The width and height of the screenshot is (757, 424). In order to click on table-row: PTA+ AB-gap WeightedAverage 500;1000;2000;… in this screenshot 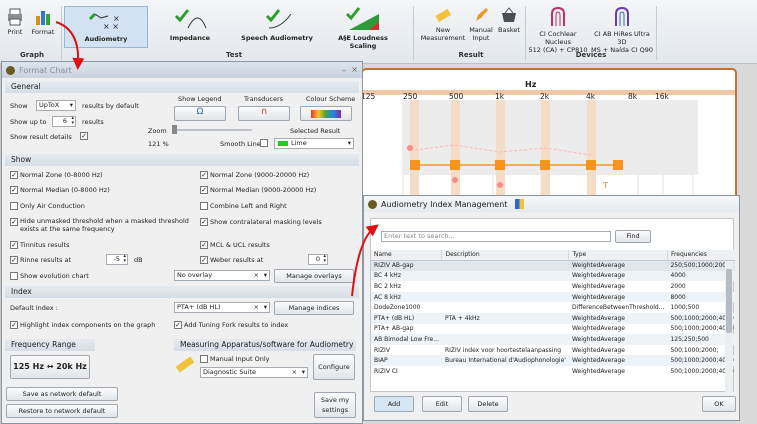, I will do `click(553, 329)`.